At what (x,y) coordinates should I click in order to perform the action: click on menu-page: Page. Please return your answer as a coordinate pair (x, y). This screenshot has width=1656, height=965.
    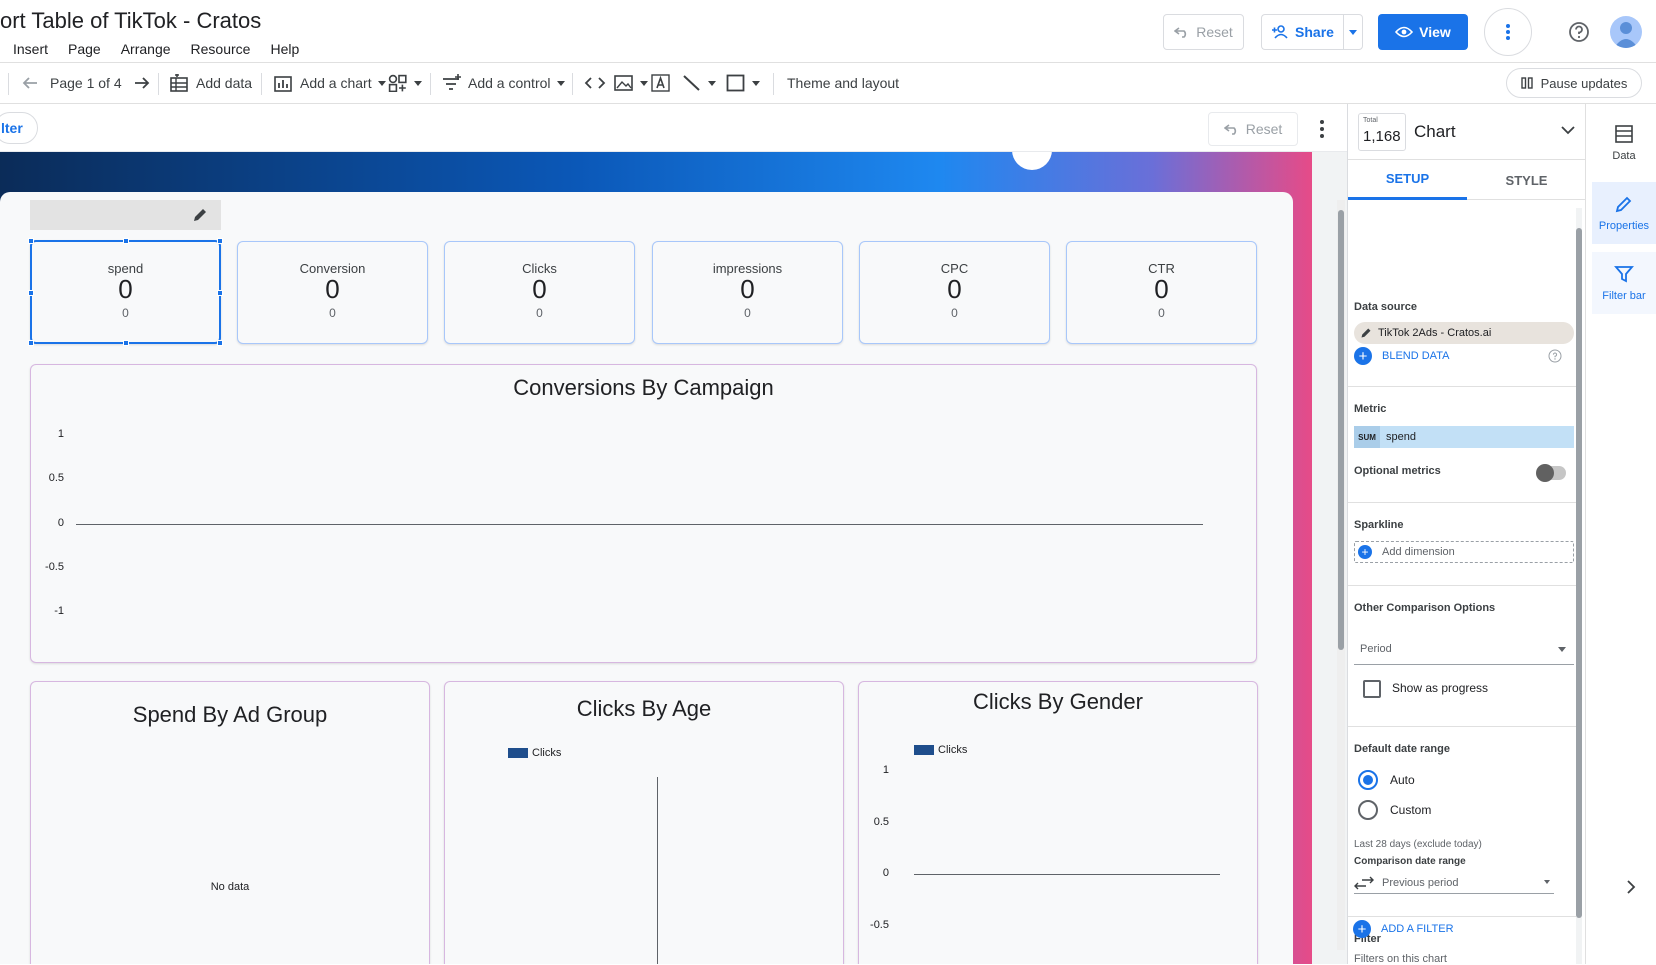
    Looking at the image, I should click on (84, 49).